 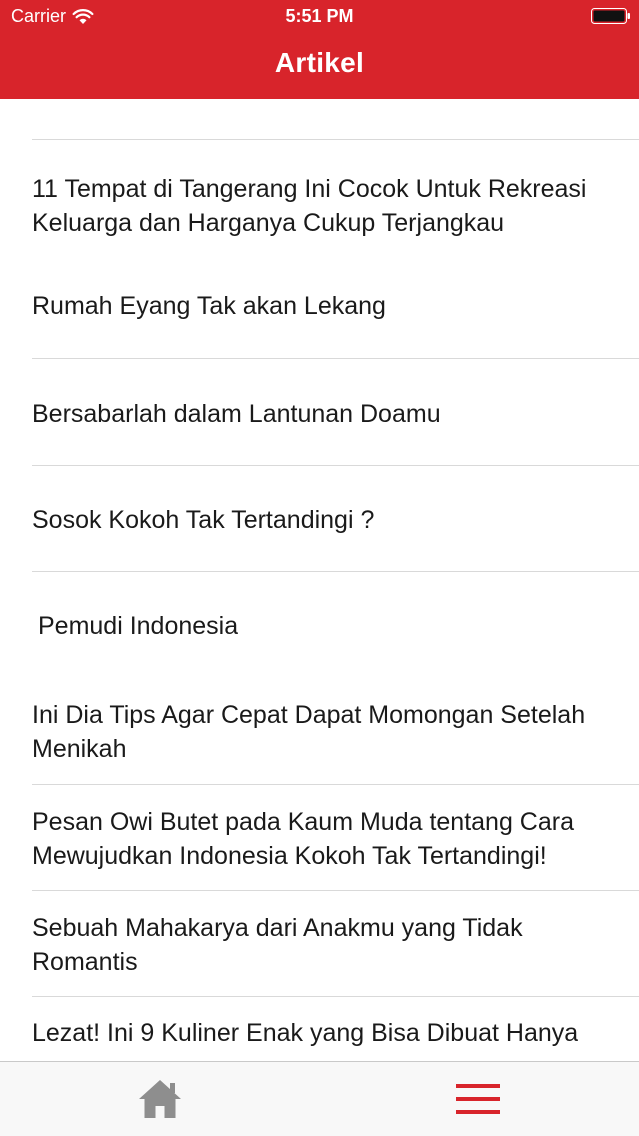 I want to click on status-time: 5:51 PM, so click(x=319, y=16).